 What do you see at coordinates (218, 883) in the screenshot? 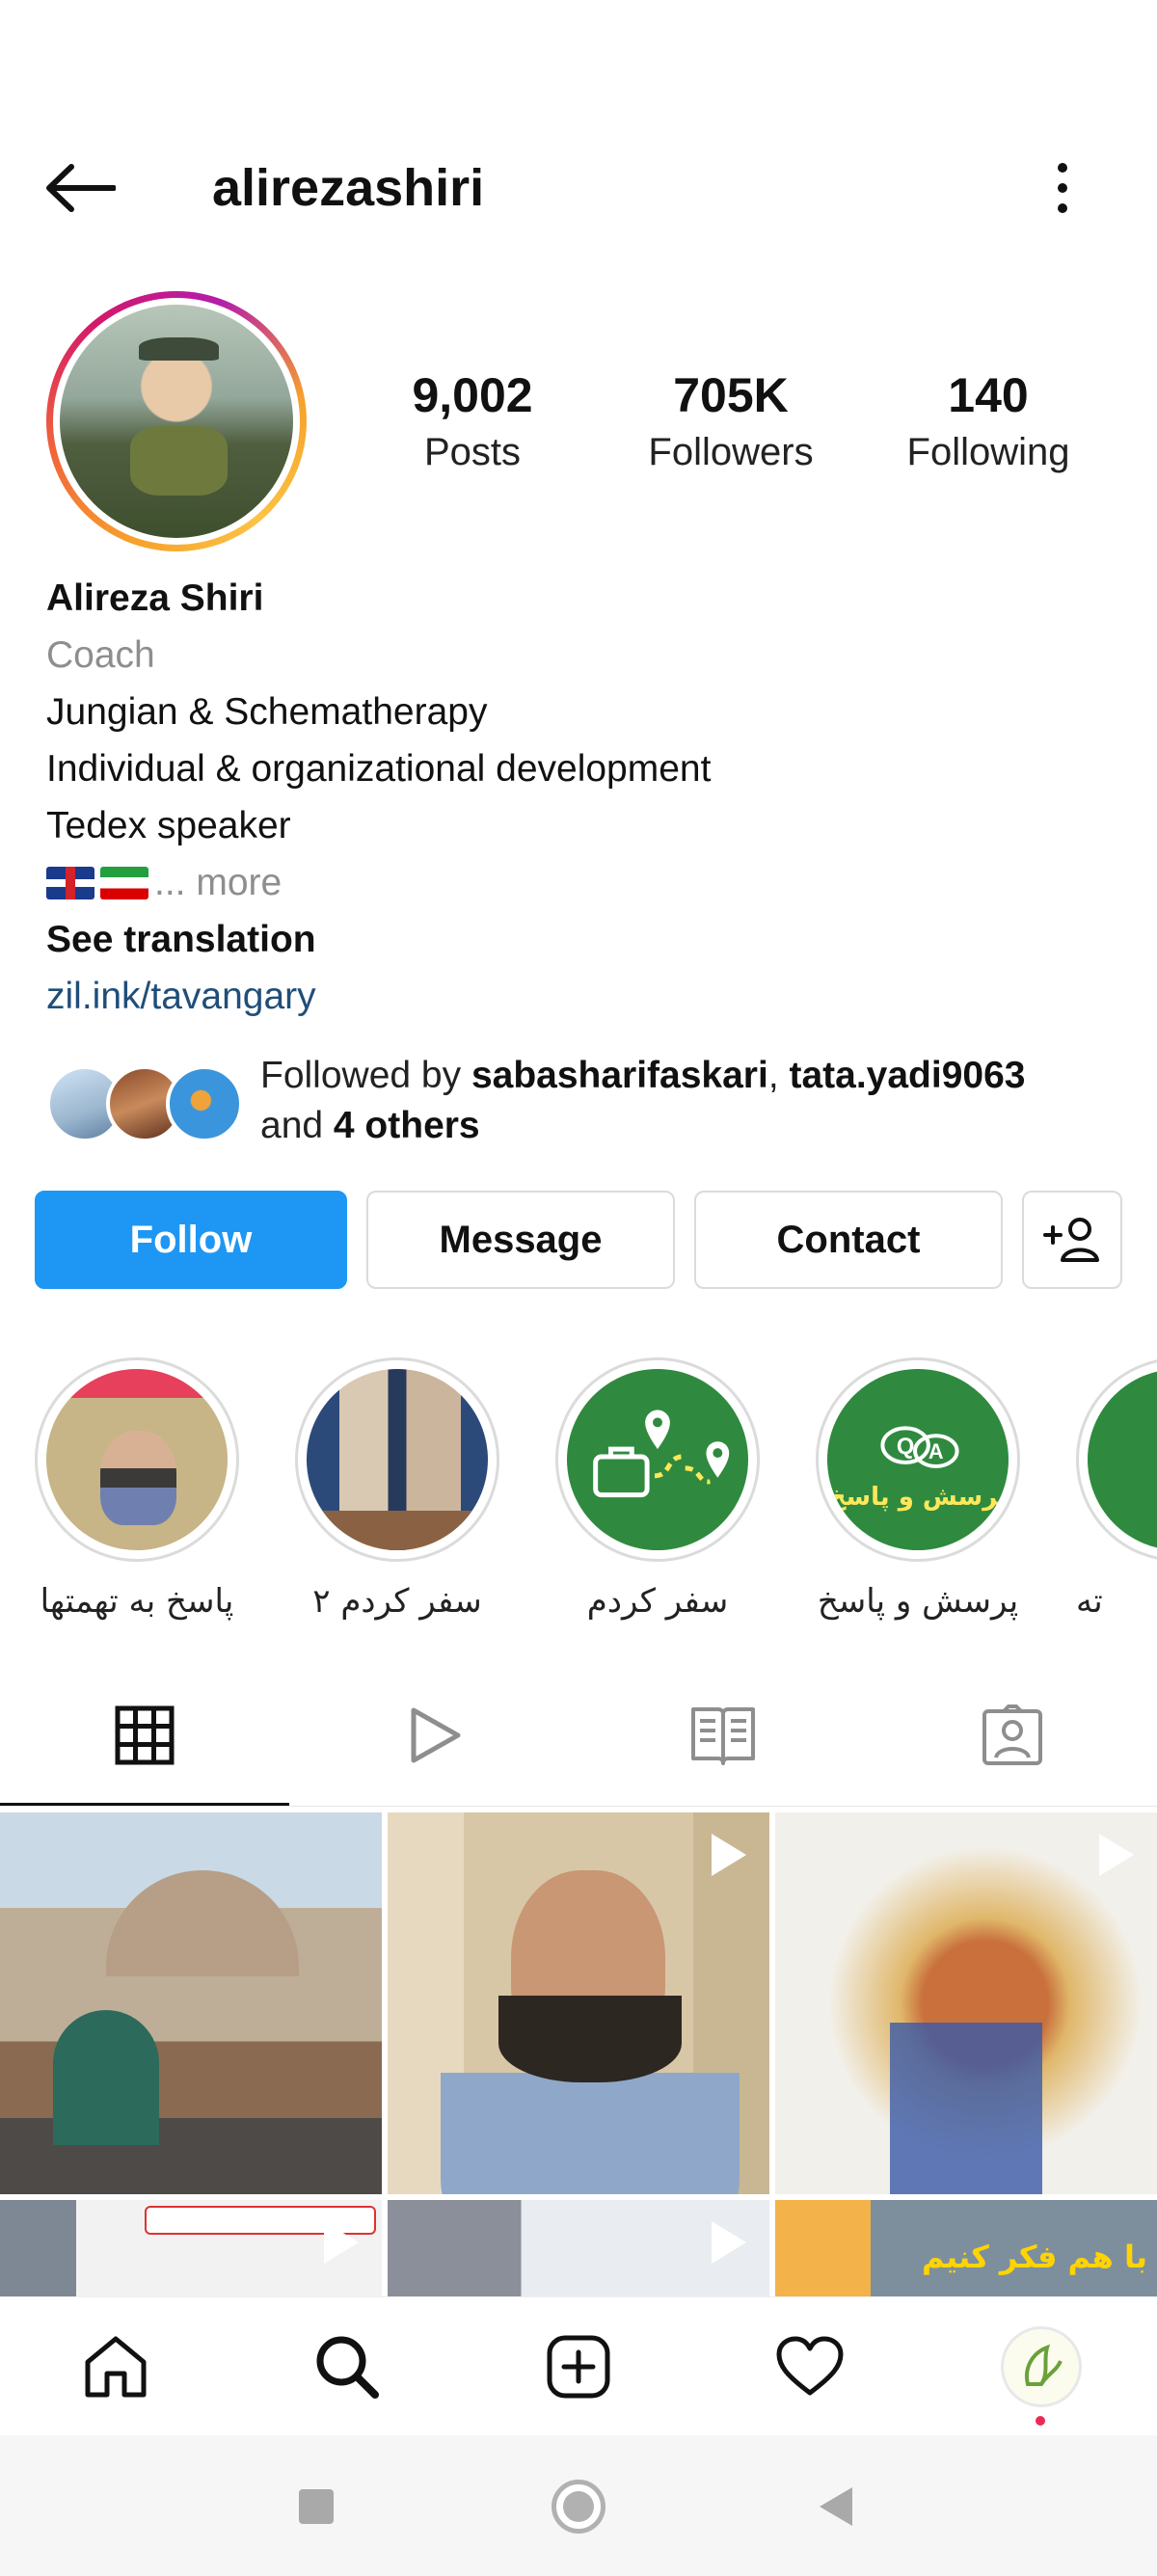
I see `bio-more-link: ... more` at bounding box center [218, 883].